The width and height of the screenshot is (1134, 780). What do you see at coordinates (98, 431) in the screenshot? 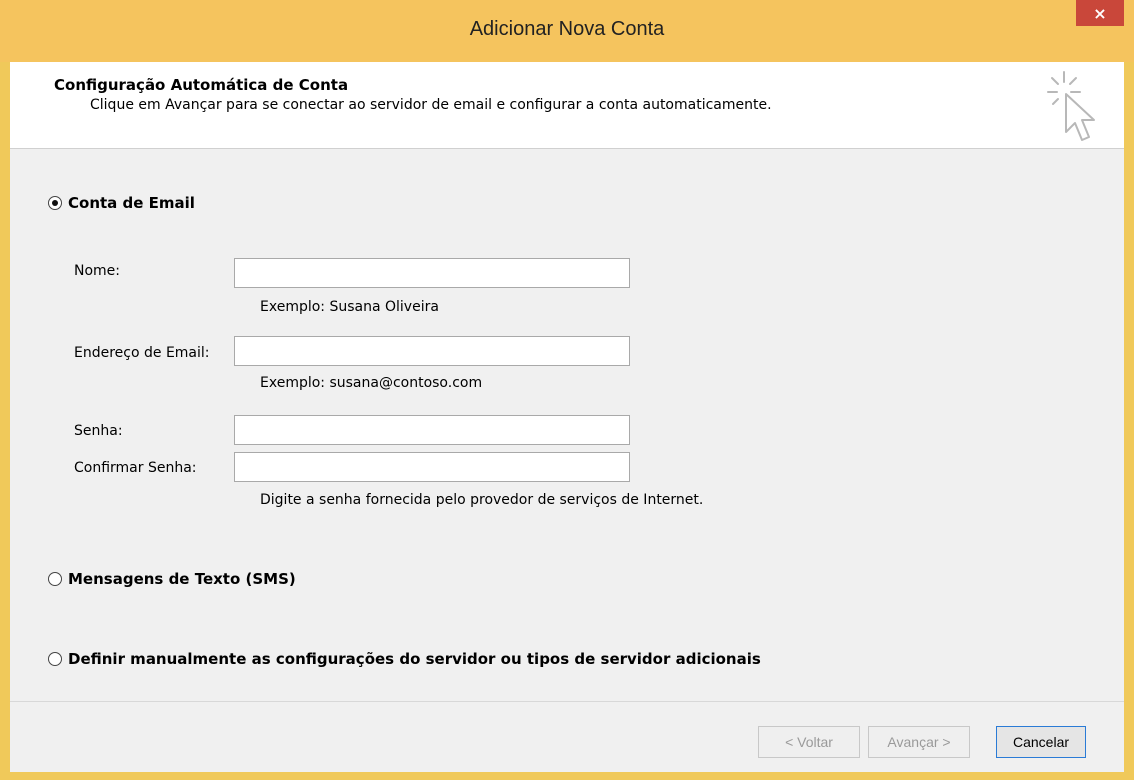
I see `password-label: Senha:` at bounding box center [98, 431].